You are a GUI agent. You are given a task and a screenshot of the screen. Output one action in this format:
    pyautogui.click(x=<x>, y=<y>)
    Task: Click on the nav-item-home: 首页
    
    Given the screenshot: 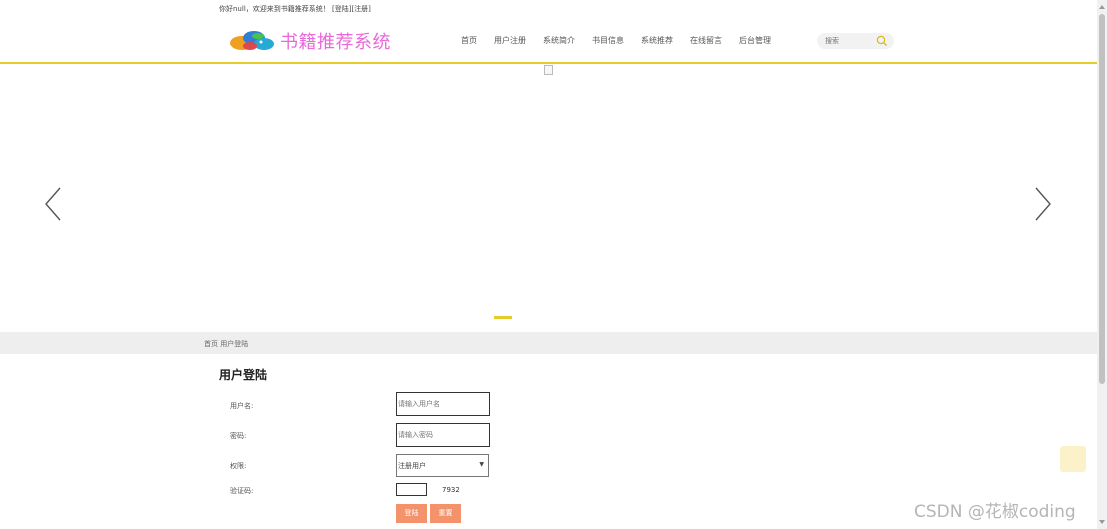 What is the action you would take?
    pyautogui.click(x=469, y=40)
    